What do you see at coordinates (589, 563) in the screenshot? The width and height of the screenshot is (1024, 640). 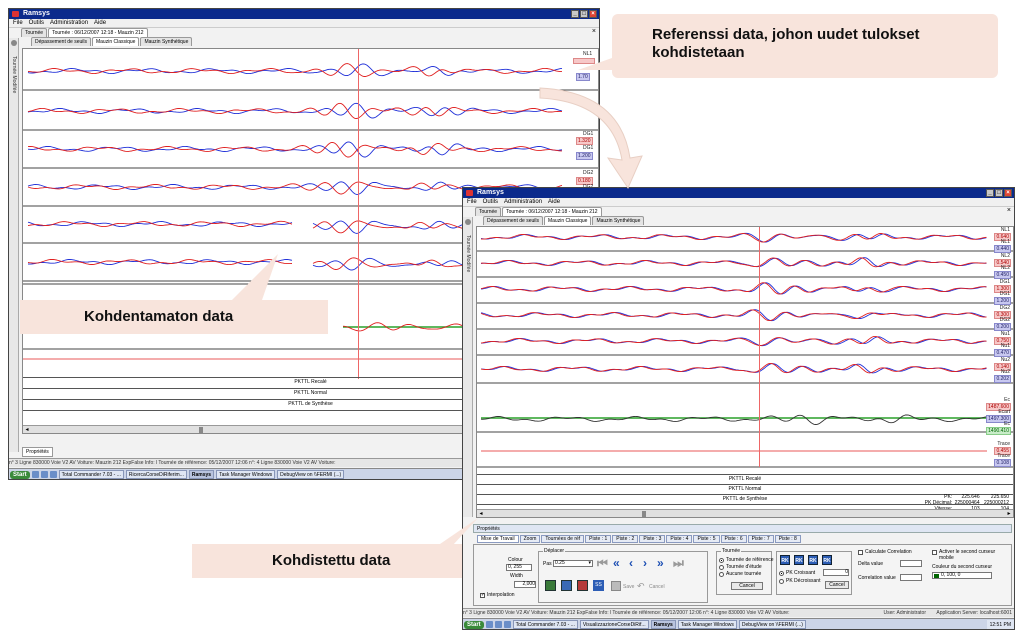 I see `chevron-down-icon: ▾` at bounding box center [589, 563].